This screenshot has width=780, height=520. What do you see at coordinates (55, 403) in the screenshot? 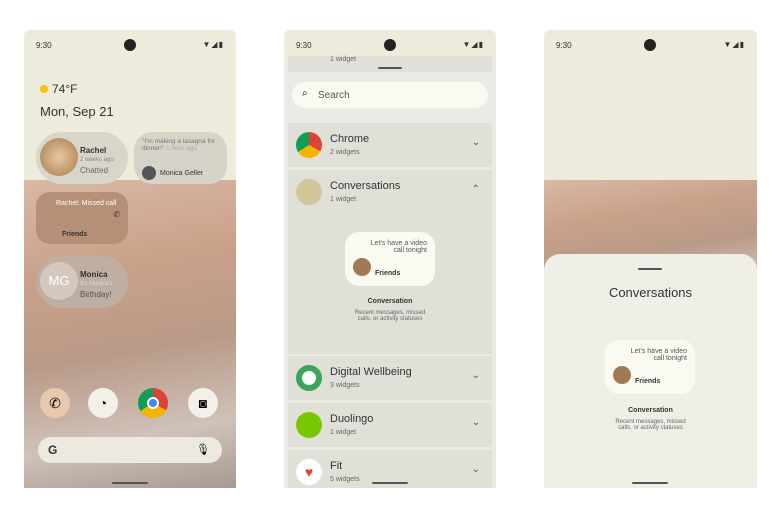
I see `phone-icon: ✆` at bounding box center [55, 403].